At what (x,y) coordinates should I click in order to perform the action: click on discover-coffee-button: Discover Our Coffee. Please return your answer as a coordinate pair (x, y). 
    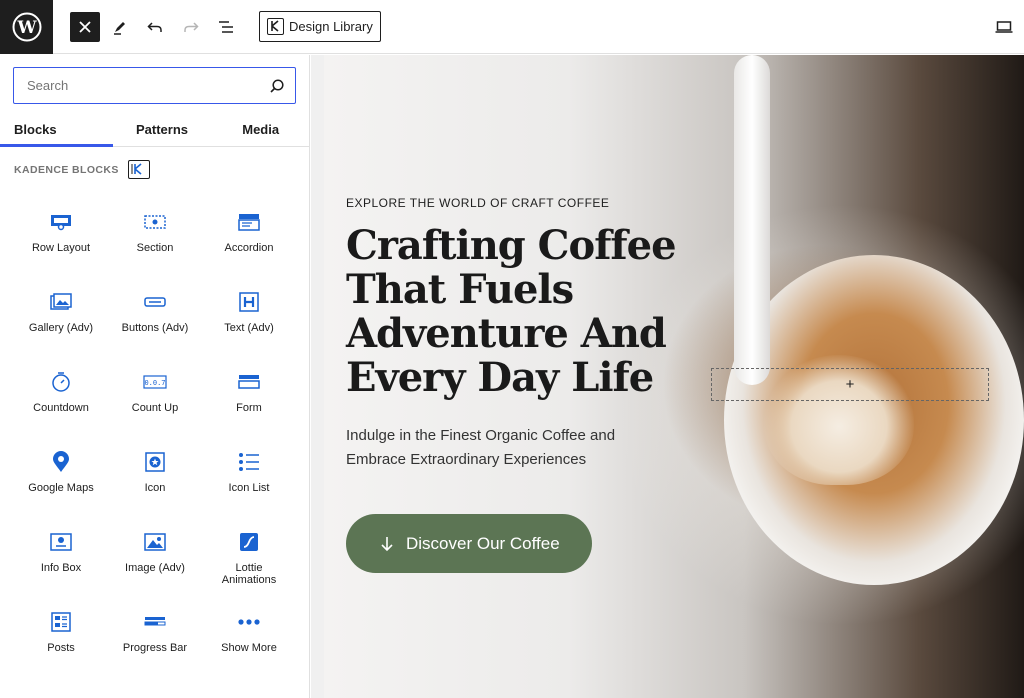
    Looking at the image, I should click on (469, 543).